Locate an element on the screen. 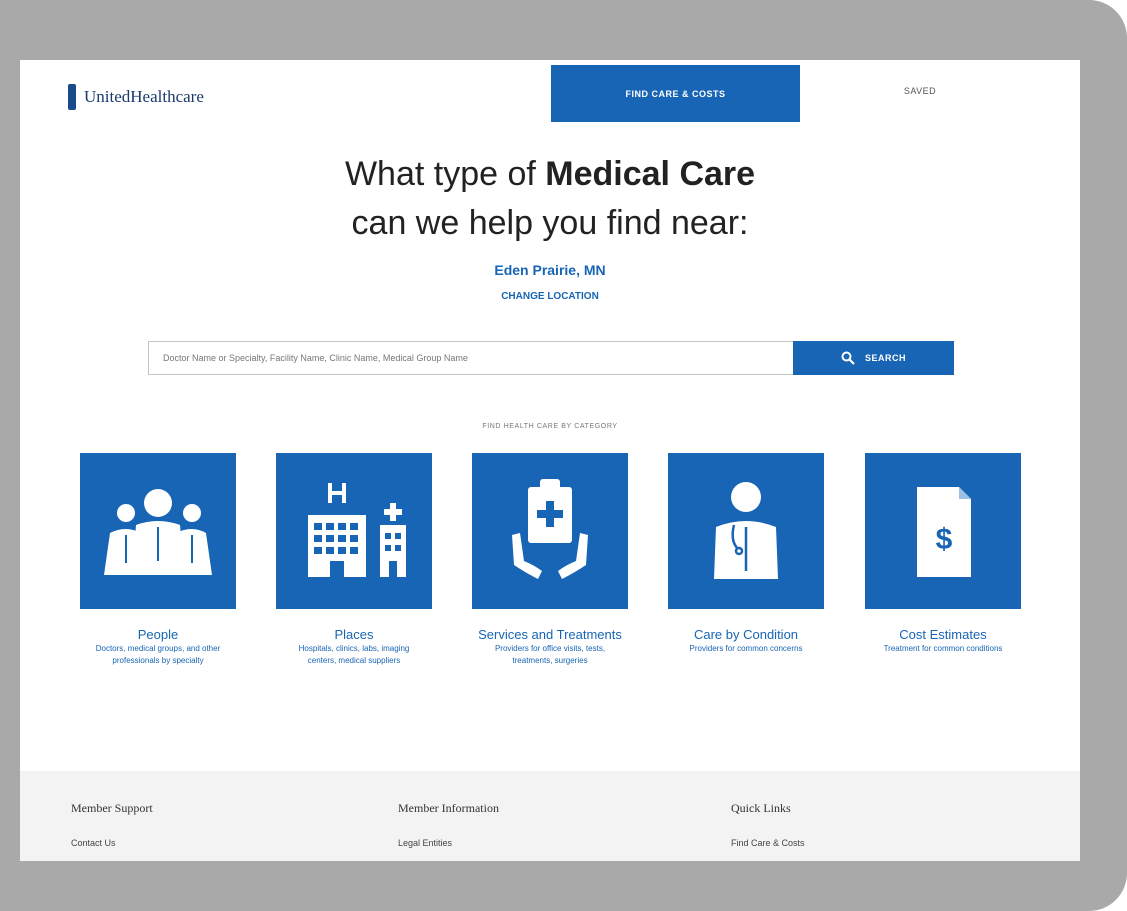 The height and width of the screenshot is (911, 1127). change-location-link: CHANGE LOCATION is located at coordinates (550, 296).